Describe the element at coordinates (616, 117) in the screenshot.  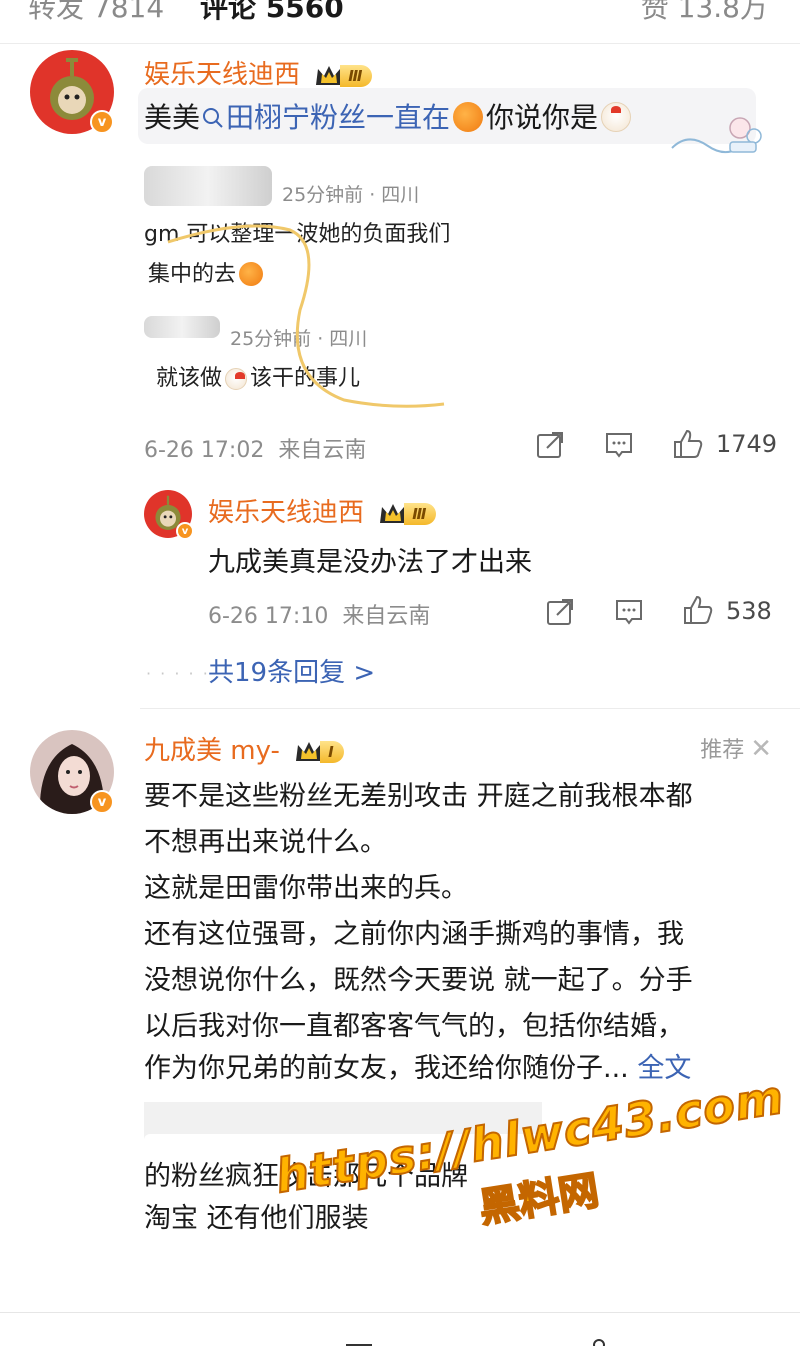
I see `chicken-emoji-icon` at that location.